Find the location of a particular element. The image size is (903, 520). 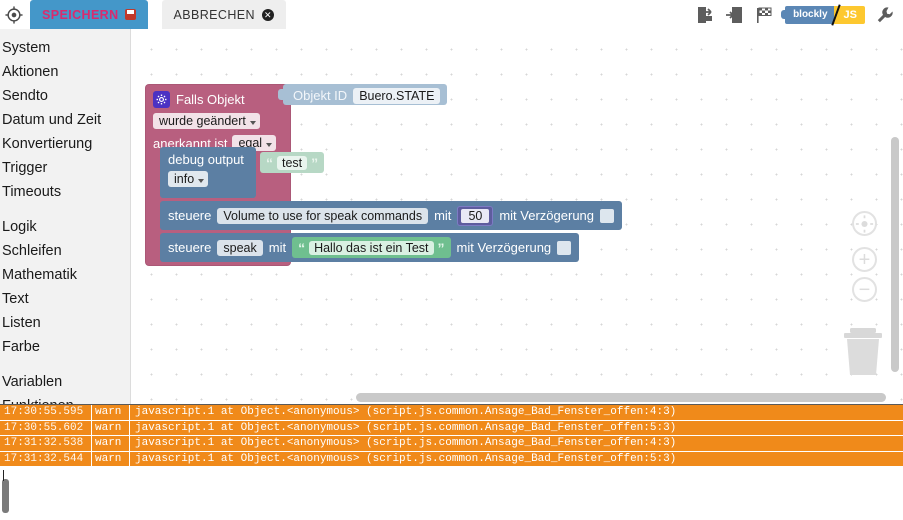

zoom-in-button: + is located at coordinates (864, 259).